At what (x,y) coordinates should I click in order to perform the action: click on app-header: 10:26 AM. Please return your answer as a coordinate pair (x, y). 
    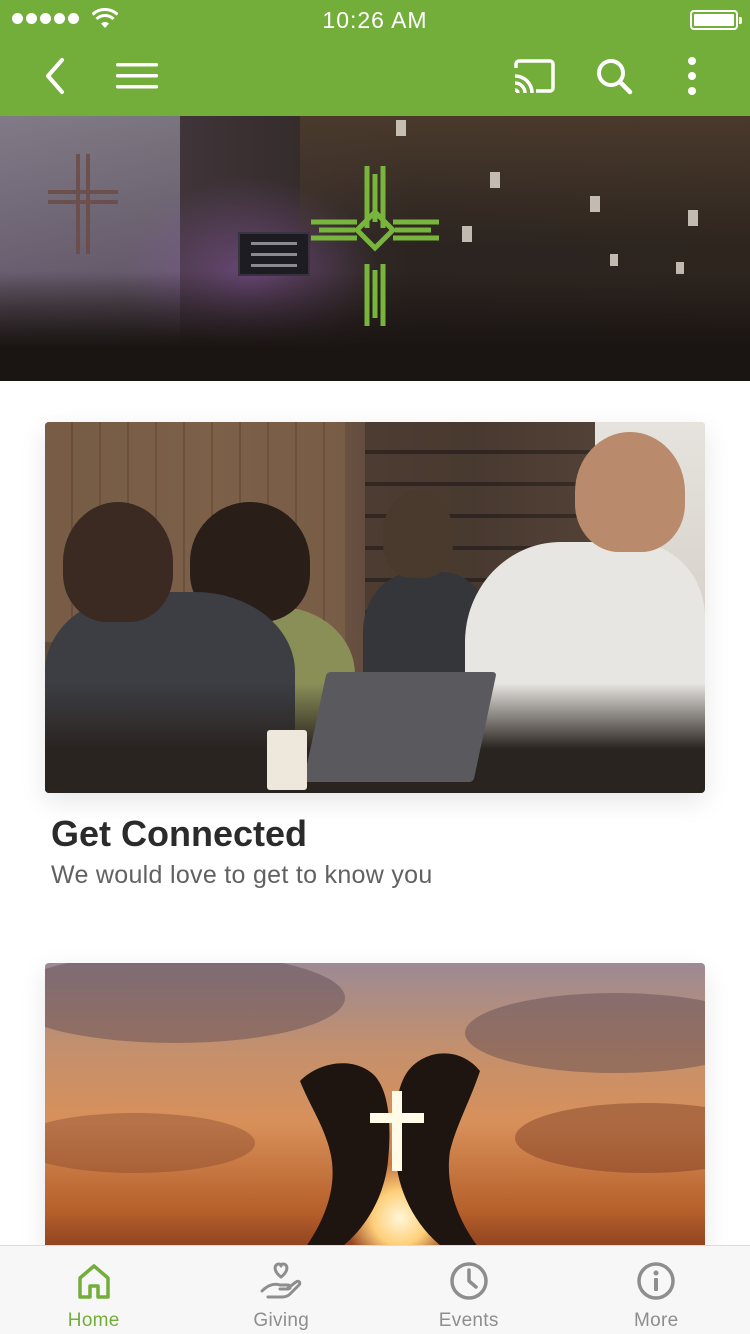
    Looking at the image, I should click on (375, 58).